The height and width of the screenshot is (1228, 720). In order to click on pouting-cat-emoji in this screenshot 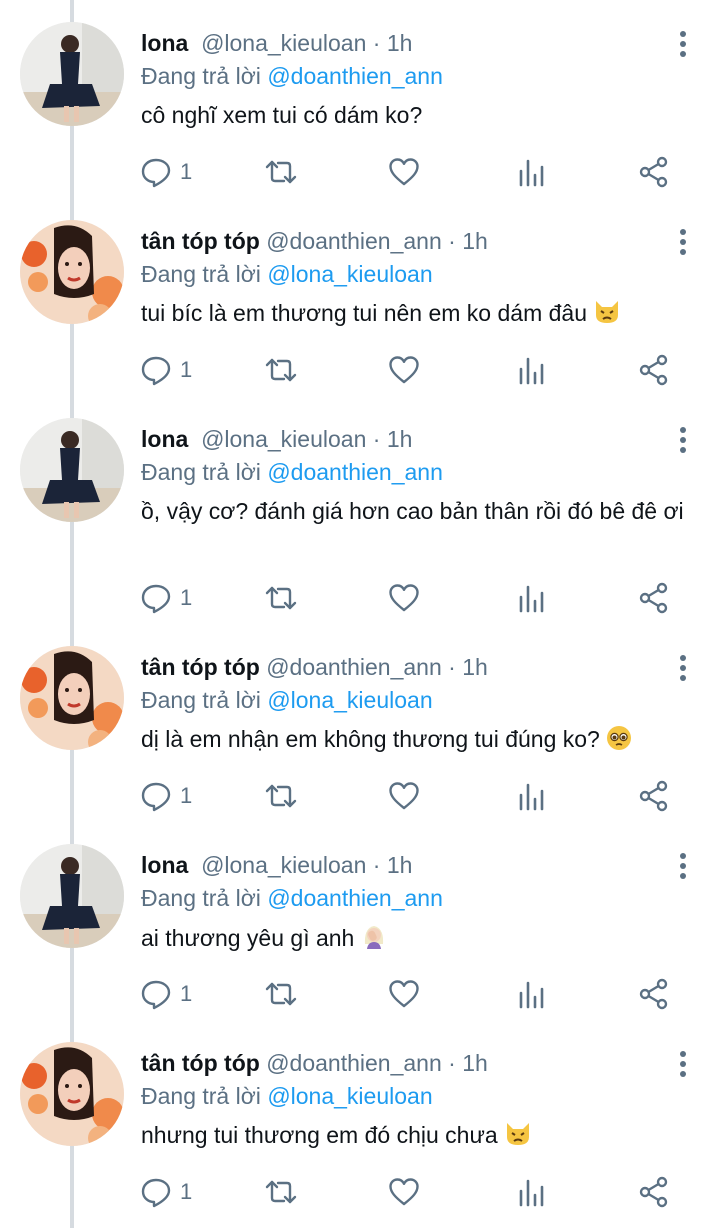, I will do `click(517, 1134)`.